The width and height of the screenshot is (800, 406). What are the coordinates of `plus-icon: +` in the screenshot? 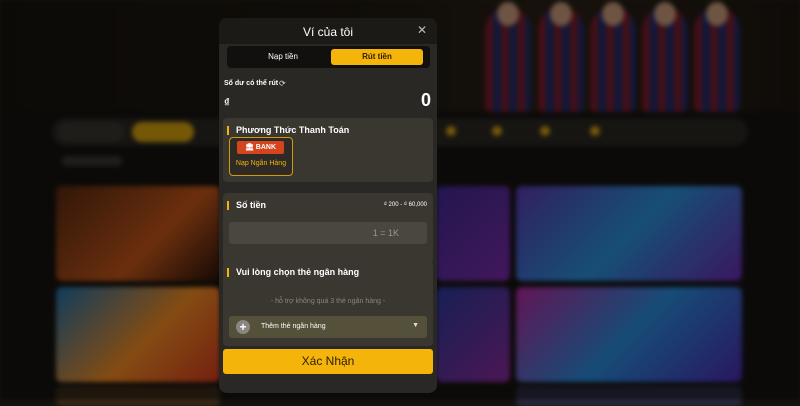 It's located at (243, 327).